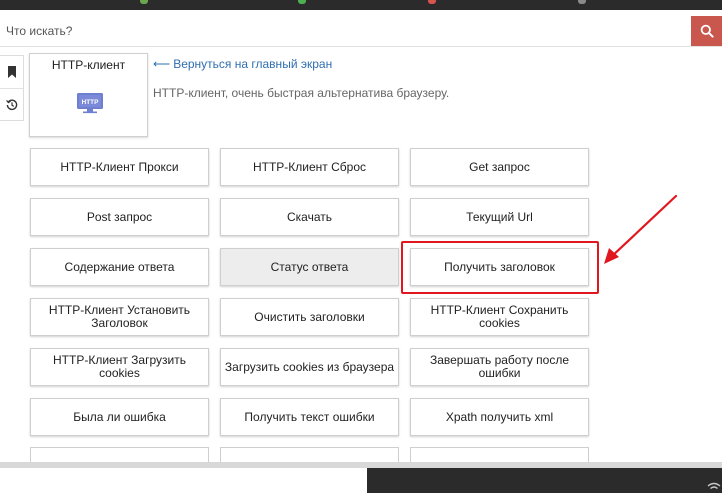  Describe the element at coordinates (119, 167) in the screenshot. I see `command-button: HTTP-Клиент Прокси` at that location.